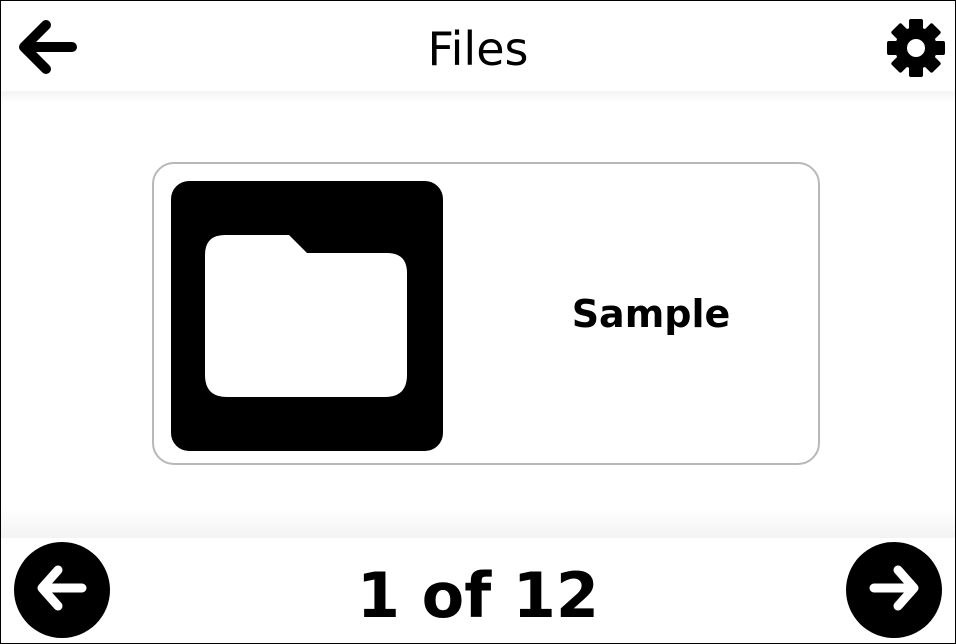 Image resolution: width=956 pixels, height=644 pixels. I want to click on page-indicator: 1 of 12, so click(478, 595).